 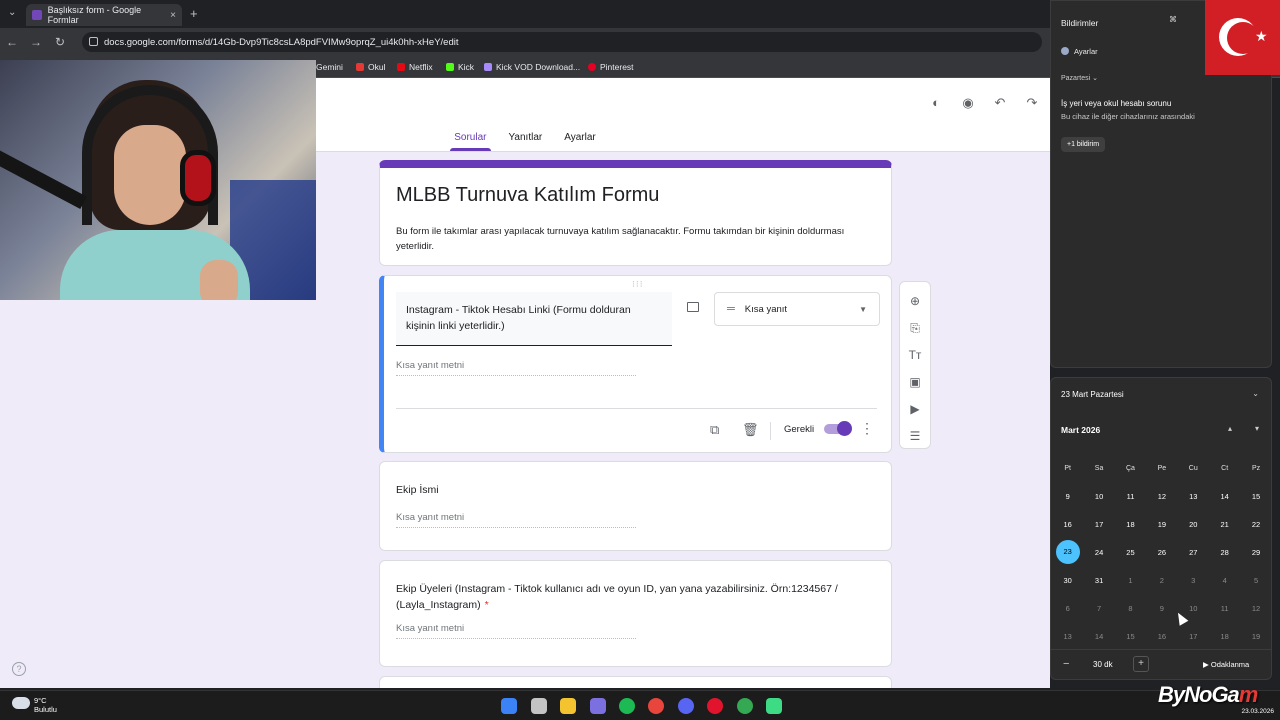 What do you see at coordinates (93, 41) in the screenshot?
I see `site-info-icon` at bounding box center [93, 41].